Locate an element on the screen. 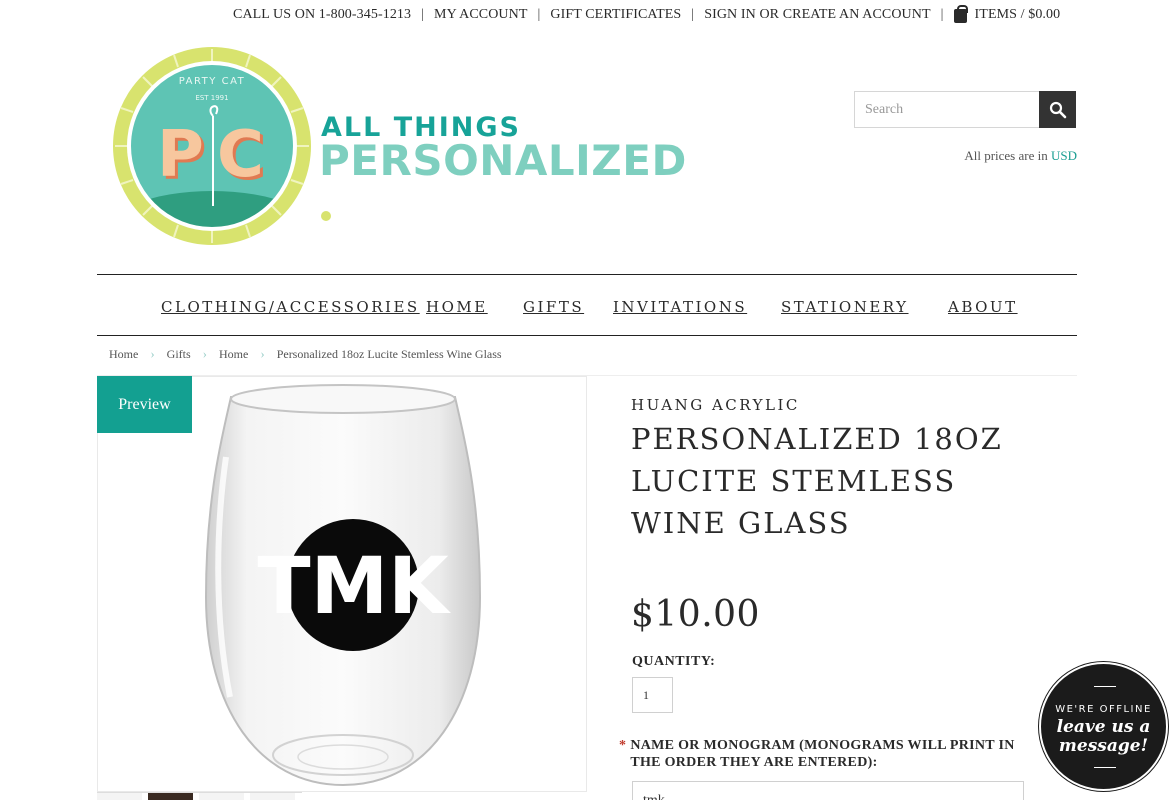 This screenshot has height=800, width=1175. required-marker: * is located at coordinates (623, 745).